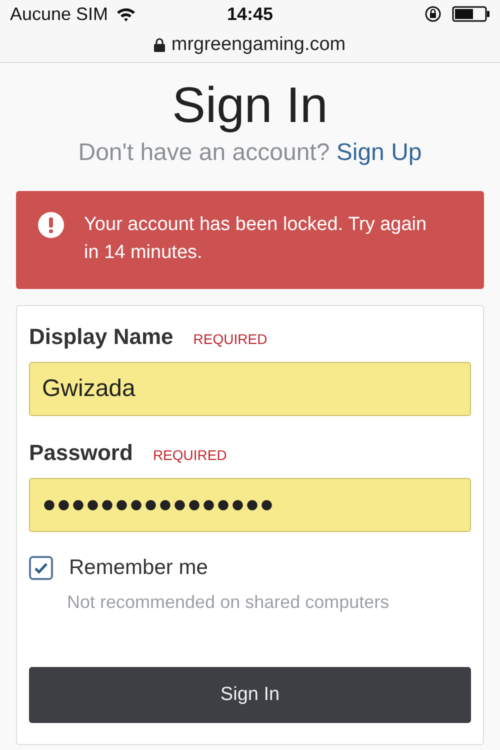 The image size is (500, 750). Describe the element at coordinates (160, 45) in the screenshot. I see `lock-icon` at that location.